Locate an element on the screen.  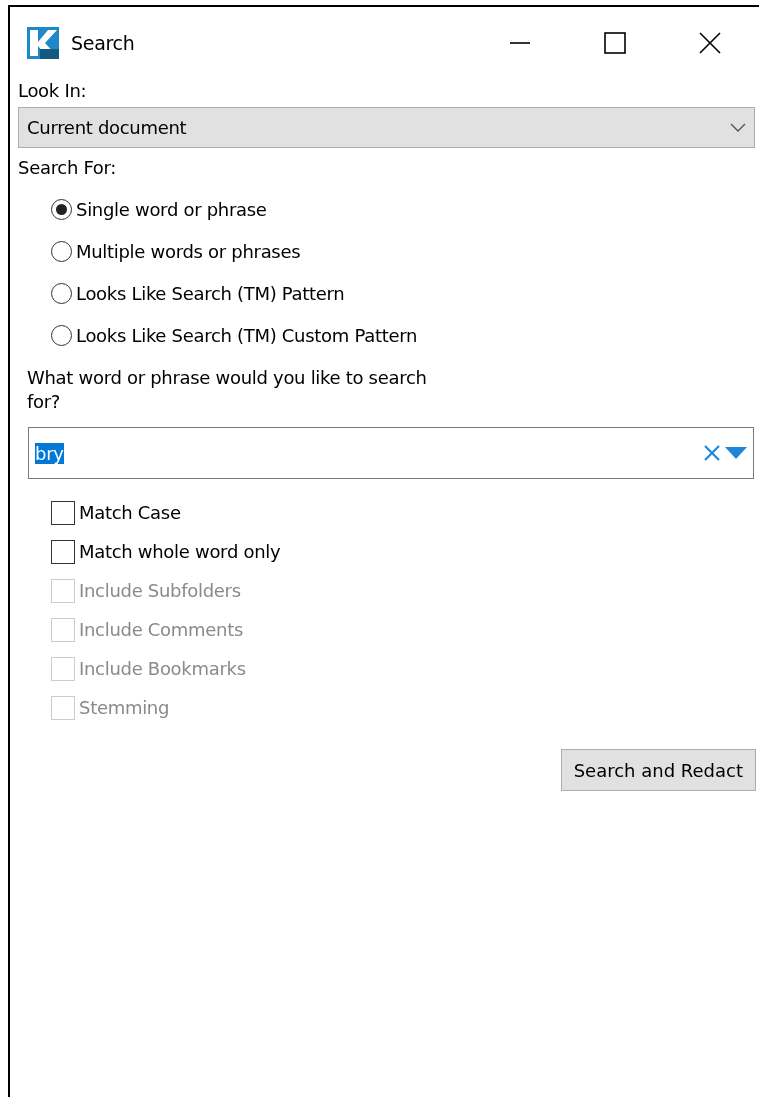
checkbox-label: Include Bookmarks is located at coordinates (162, 669).